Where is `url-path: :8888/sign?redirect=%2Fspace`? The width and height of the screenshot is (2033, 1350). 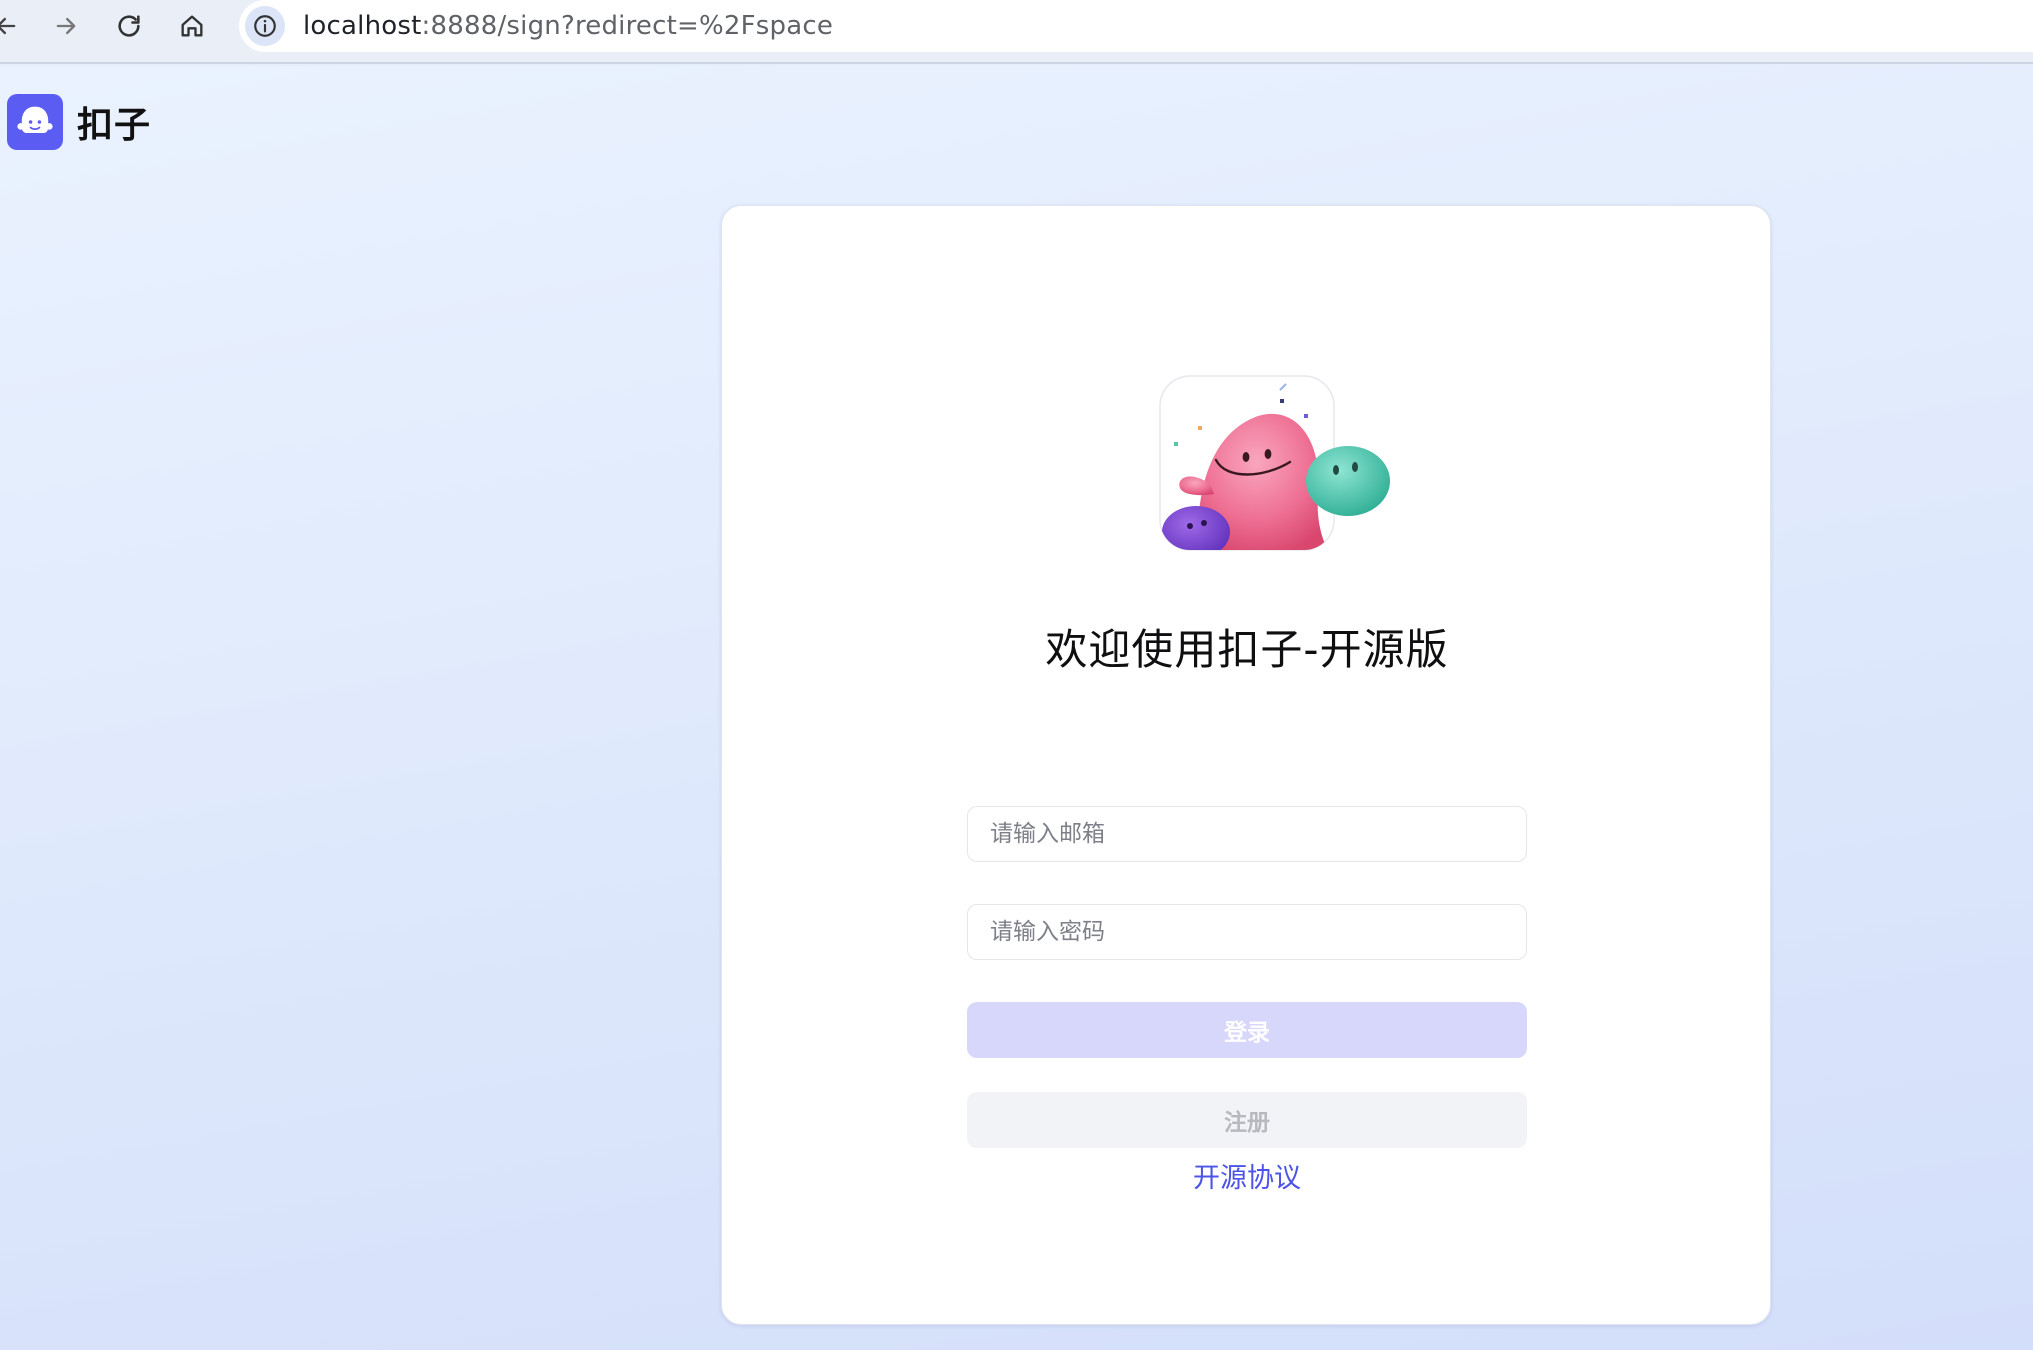 url-path: :8888/sign?redirect=%2Fspace is located at coordinates (627, 26).